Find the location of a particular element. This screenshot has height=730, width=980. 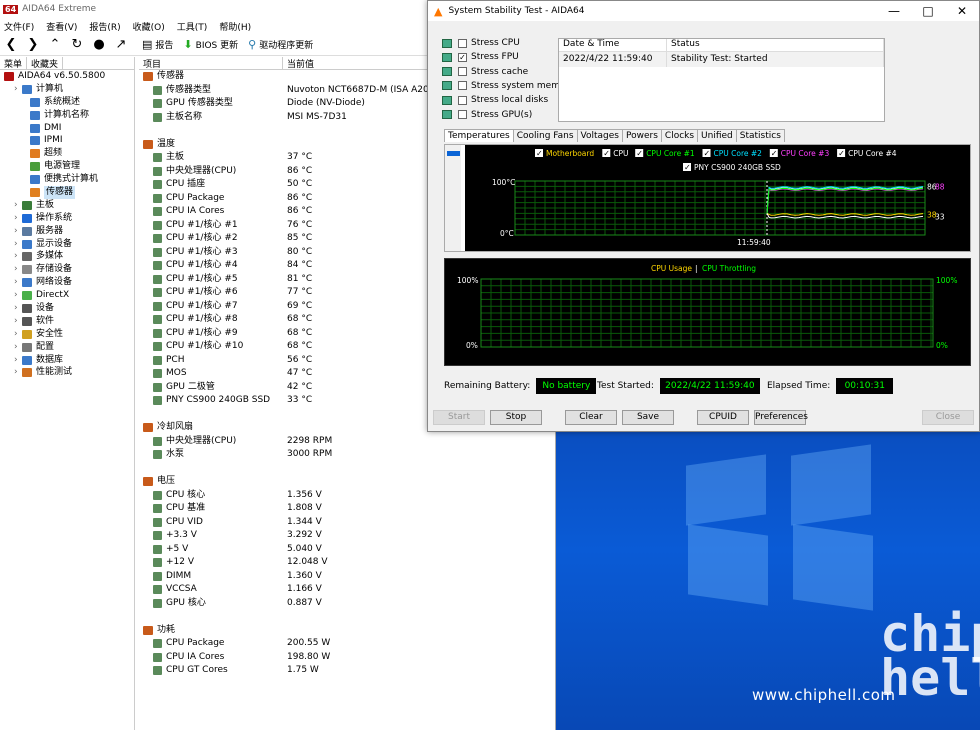

tree-item: › 计算机 is located at coordinates (67, 89).